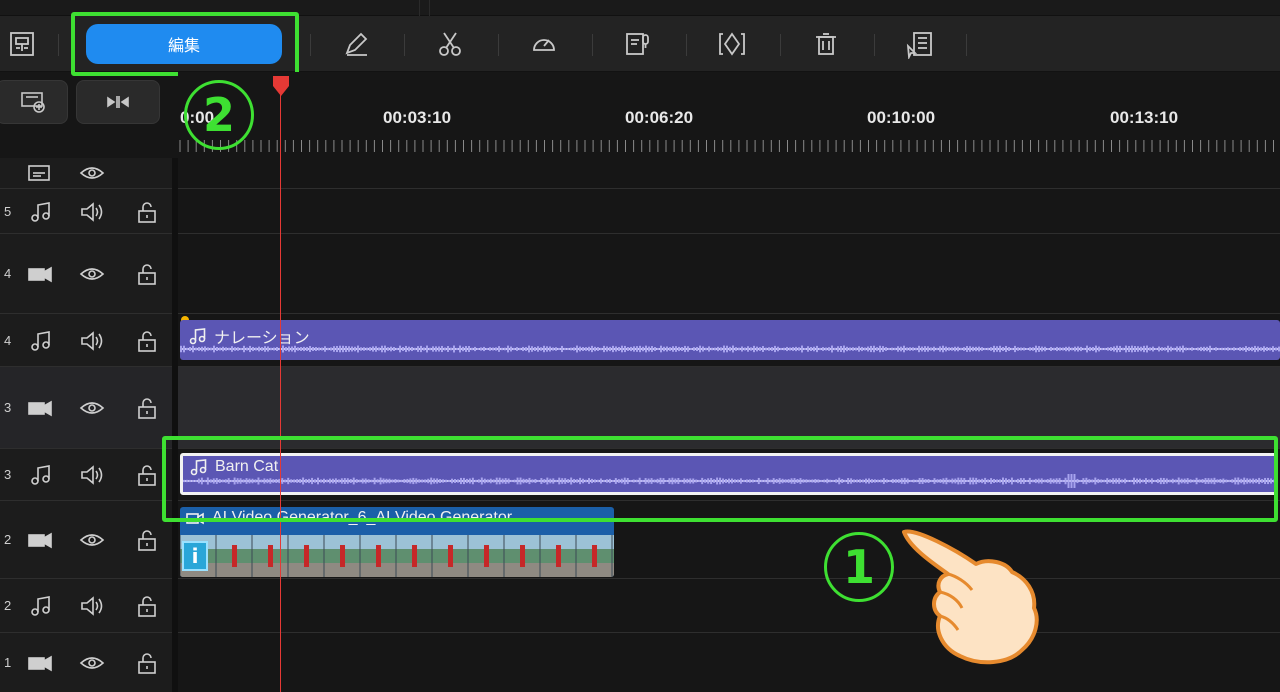  I want to click on narration-waveform, so click(730, 349).